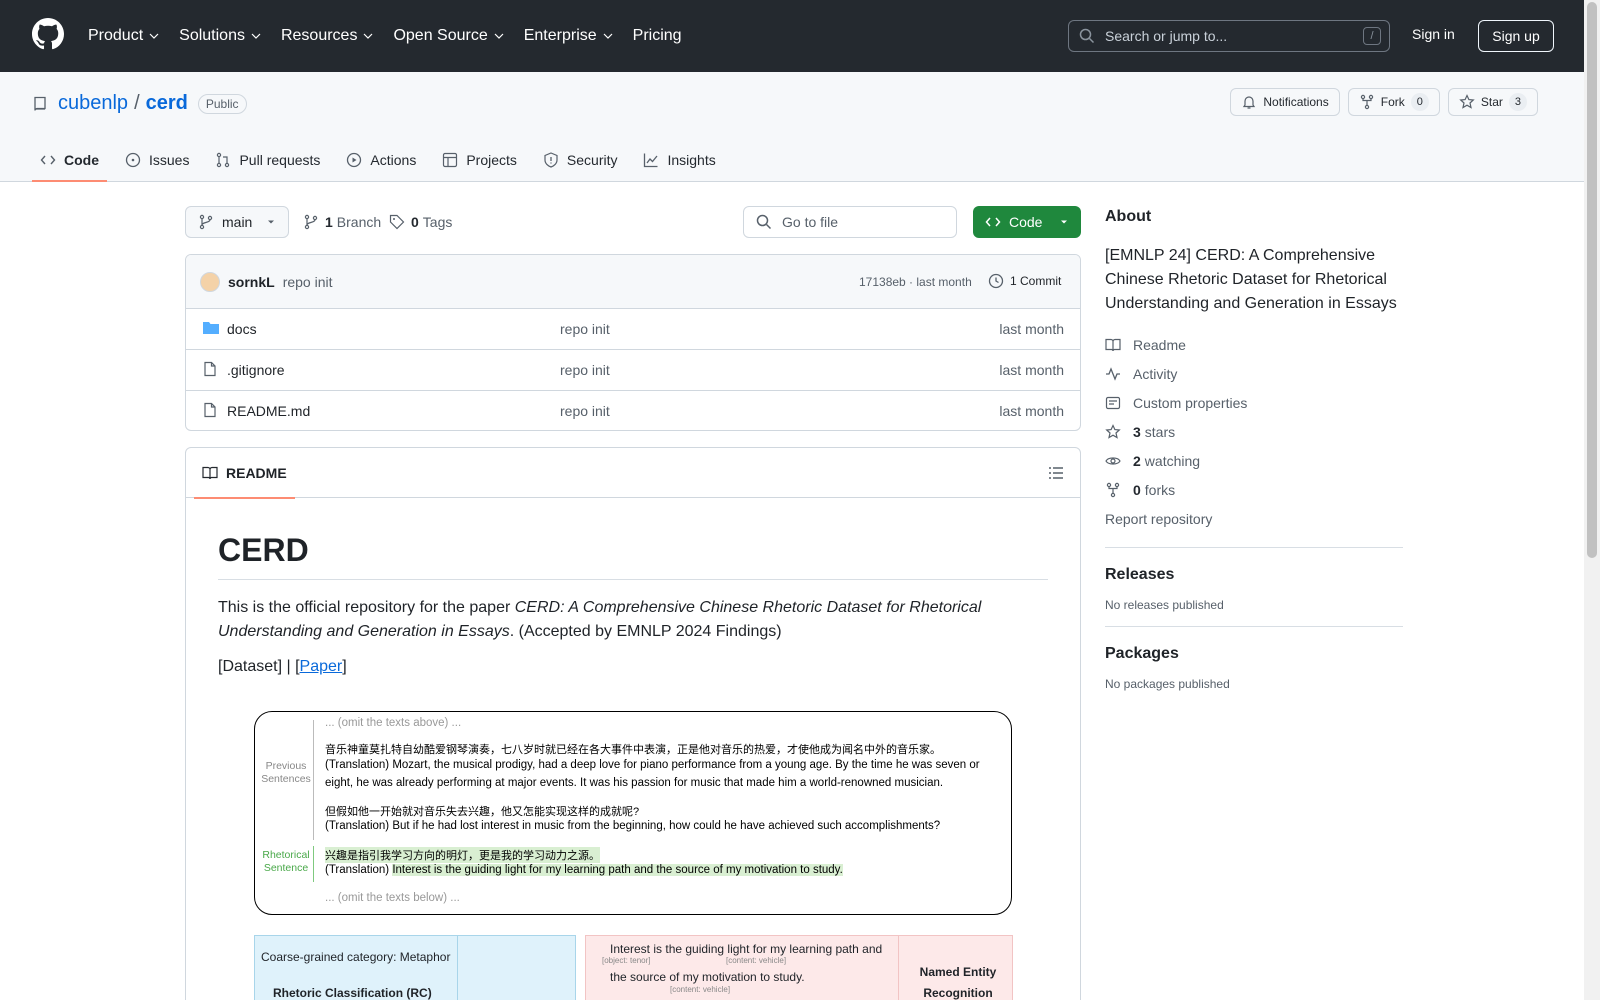  I want to click on tab-issues: Issues, so click(157, 160).